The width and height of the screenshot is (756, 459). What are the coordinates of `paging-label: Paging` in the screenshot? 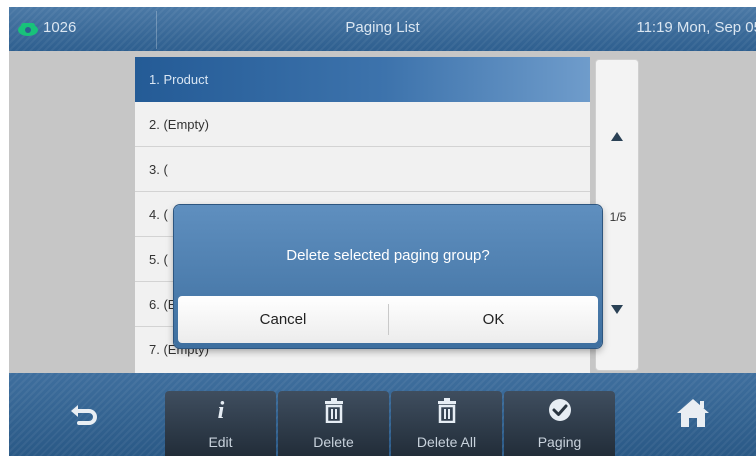 It's located at (559, 442).